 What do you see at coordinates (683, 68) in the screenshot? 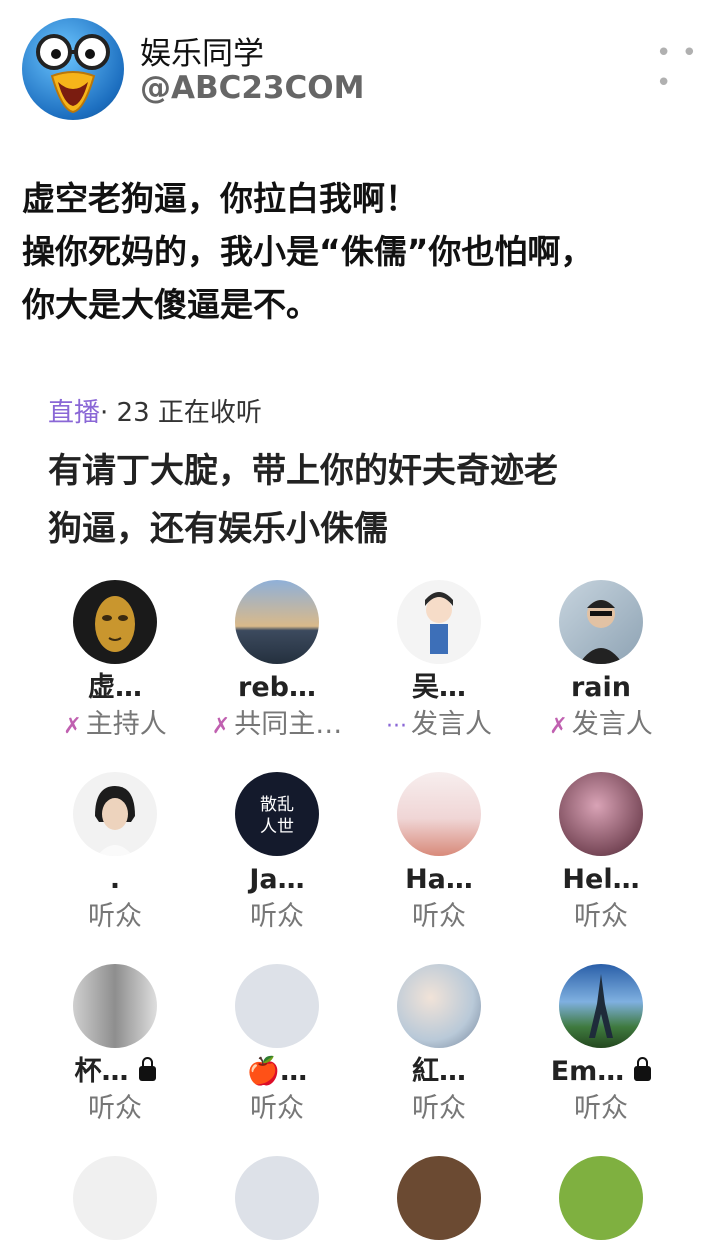
I see `more-options-icon: • • •` at bounding box center [683, 68].